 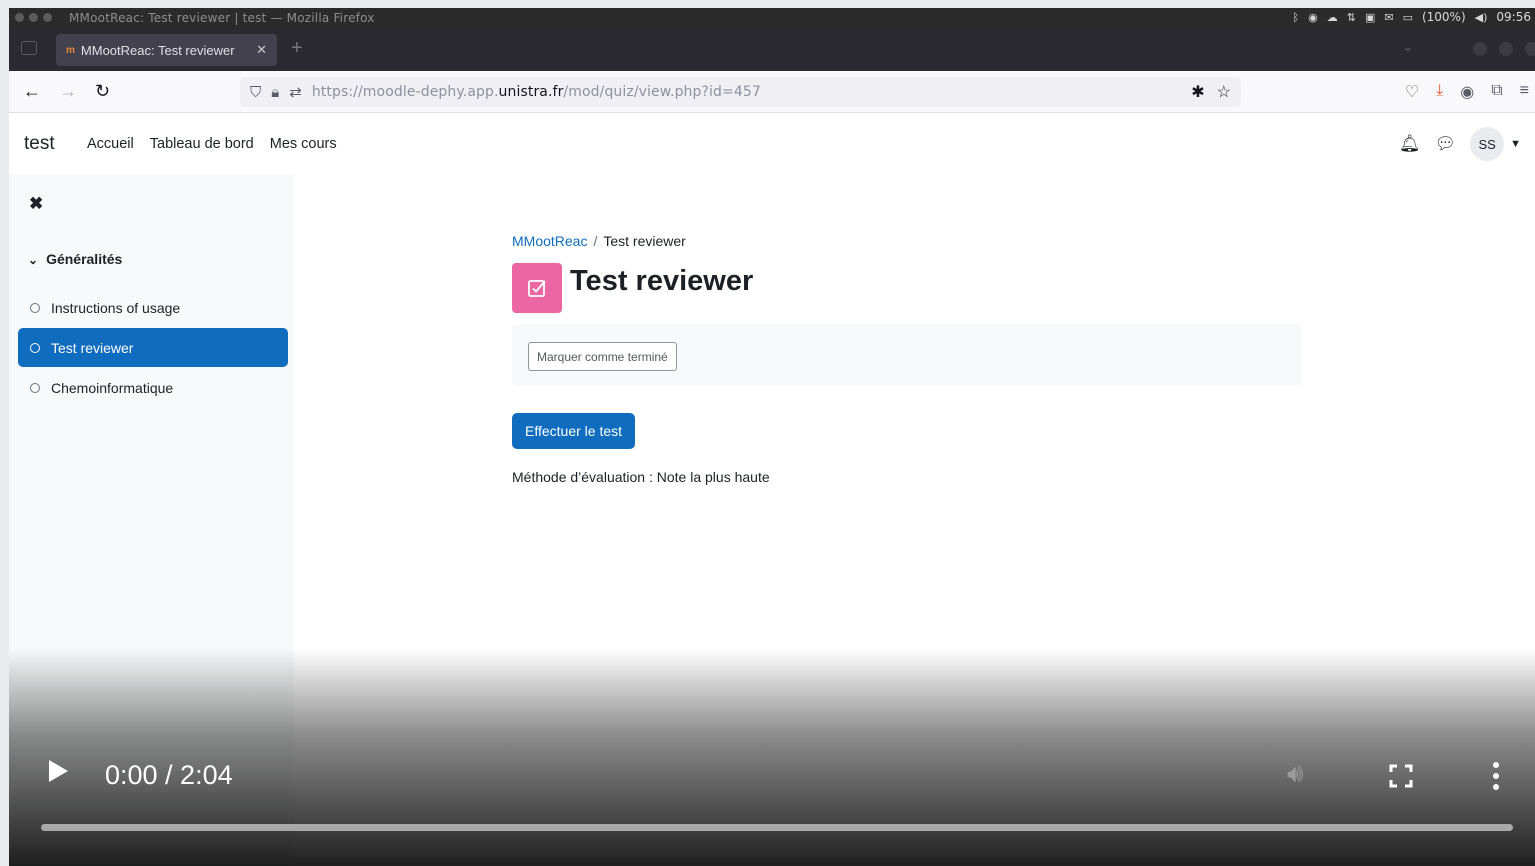 What do you see at coordinates (1481, 17) in the screenshot?
I see `volume-icon: ◀)` at bounding box center [1481, 17].